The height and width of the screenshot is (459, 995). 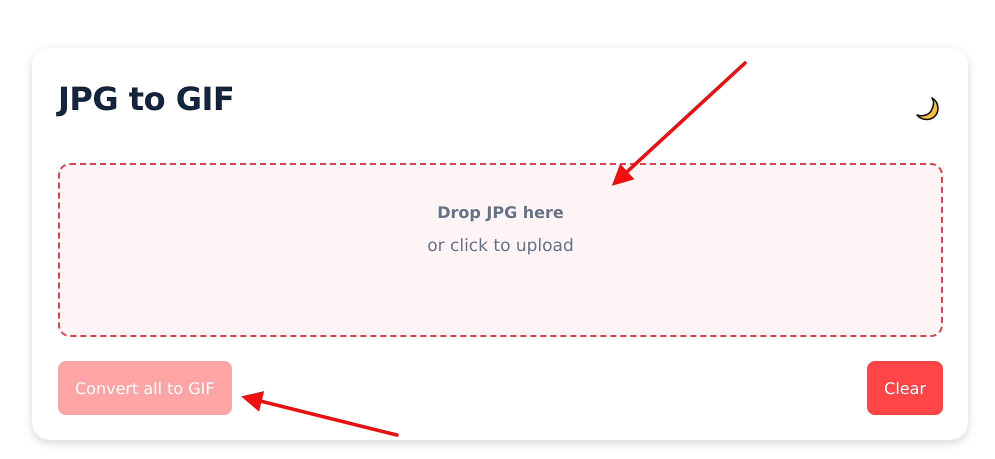 What do you see at coordinates (905, 388) in the screenshot?
I see `clear-button: Clear` at bounding box center [905, 388].